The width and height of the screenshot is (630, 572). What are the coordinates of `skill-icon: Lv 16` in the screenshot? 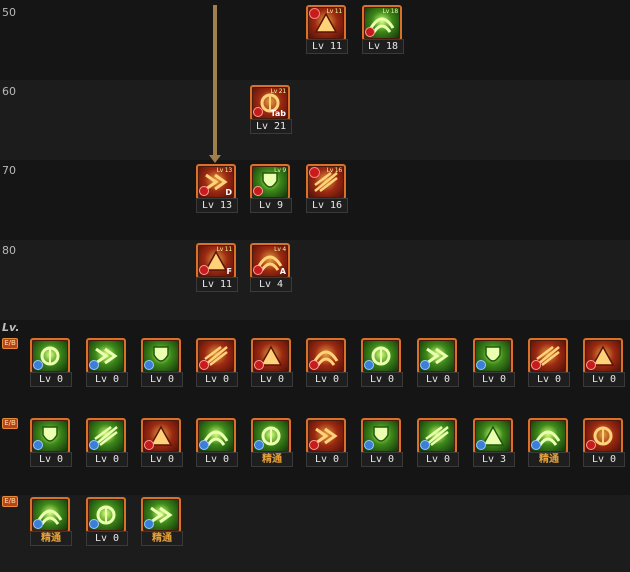 It's located at (326, 182).